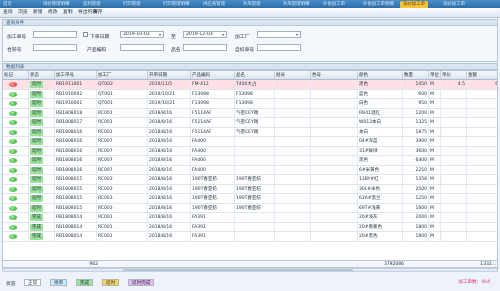 This screenshot has width=500, height=291. I want to click on cell-code: F5114AF, so click(213, 122).